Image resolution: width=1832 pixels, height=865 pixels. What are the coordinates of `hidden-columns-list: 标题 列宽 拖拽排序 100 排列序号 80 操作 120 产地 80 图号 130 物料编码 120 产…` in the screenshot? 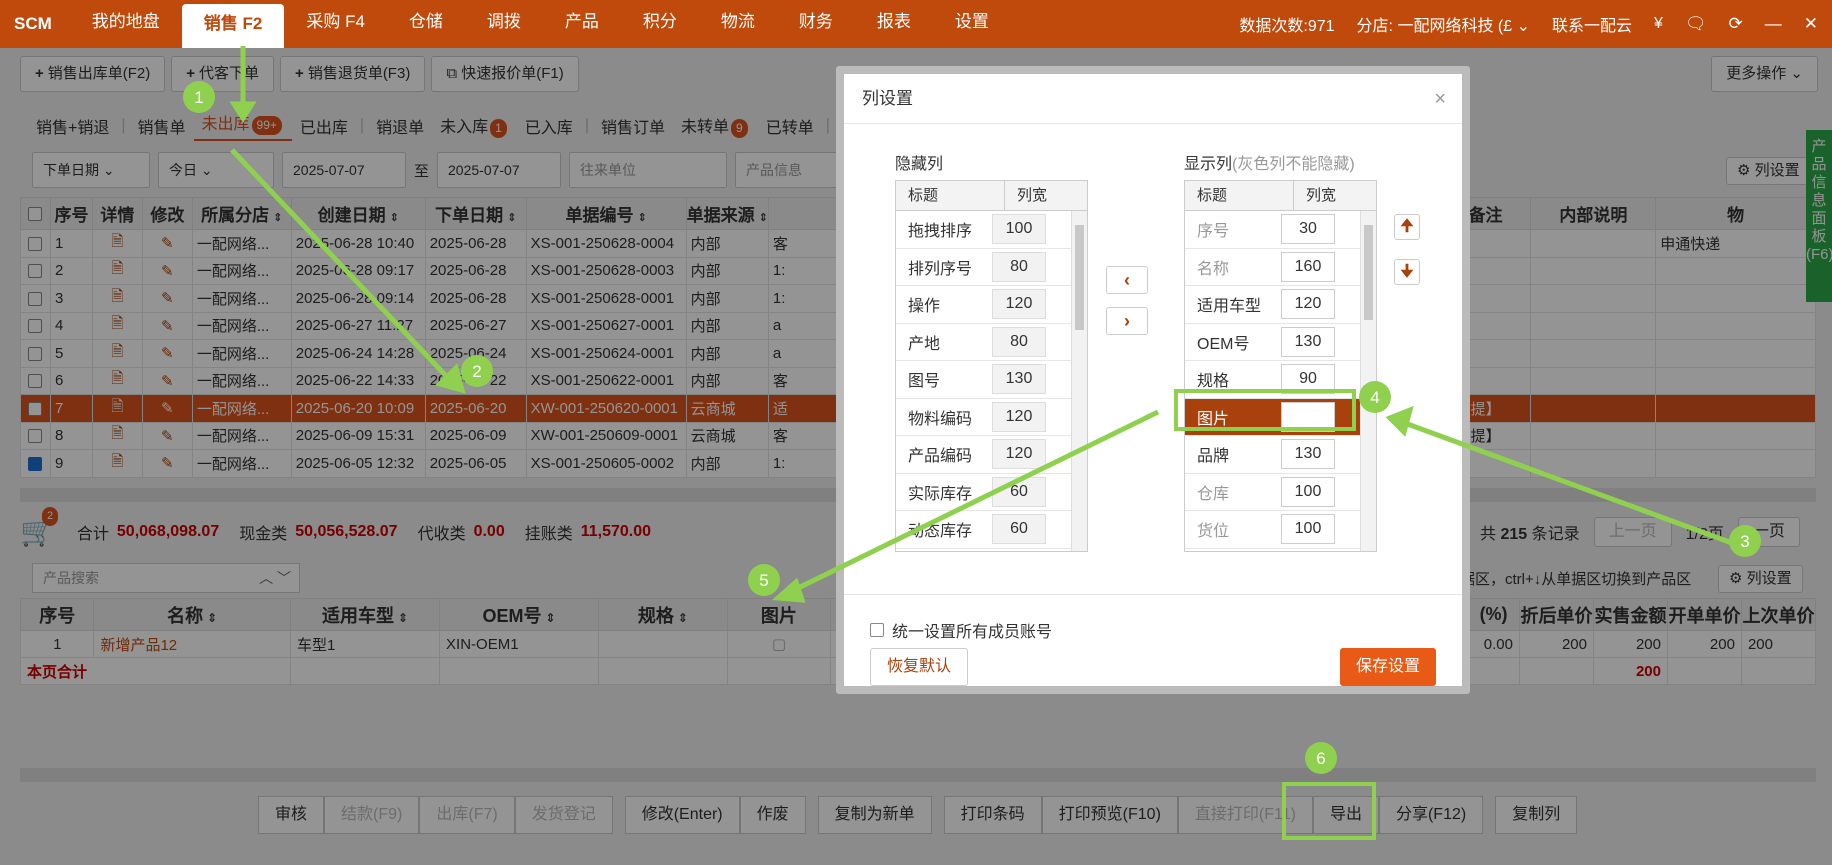 It's located at (991, 366).